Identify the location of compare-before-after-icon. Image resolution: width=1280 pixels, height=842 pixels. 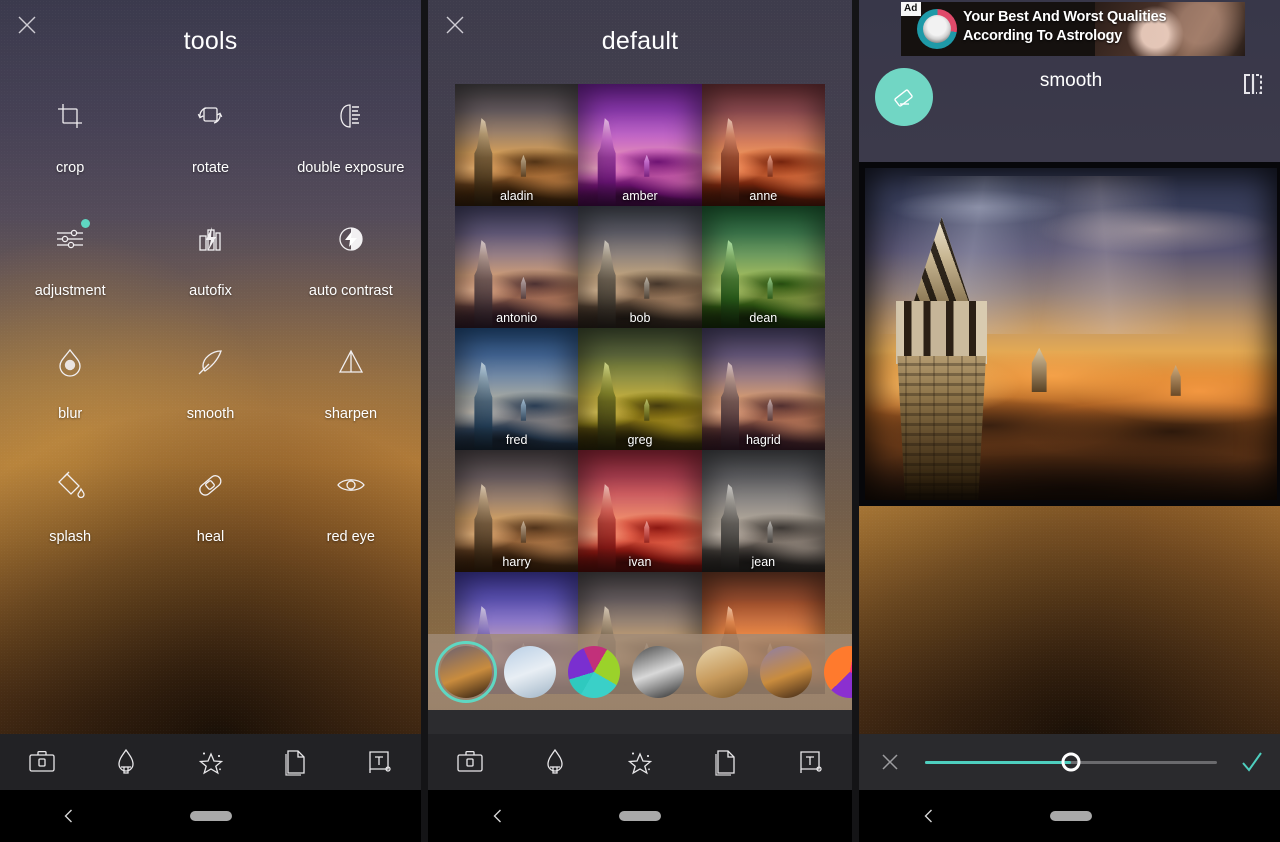
(1253, 84).